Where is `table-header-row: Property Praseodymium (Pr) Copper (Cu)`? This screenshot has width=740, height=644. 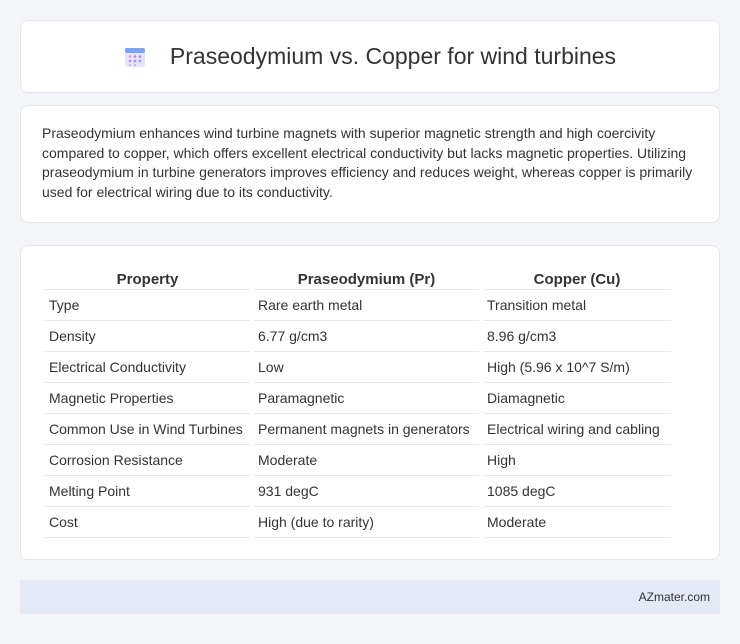 table-header-row: Property Praseodymium (Pr) Copper (Cu) is located at coordinates (358, 278).